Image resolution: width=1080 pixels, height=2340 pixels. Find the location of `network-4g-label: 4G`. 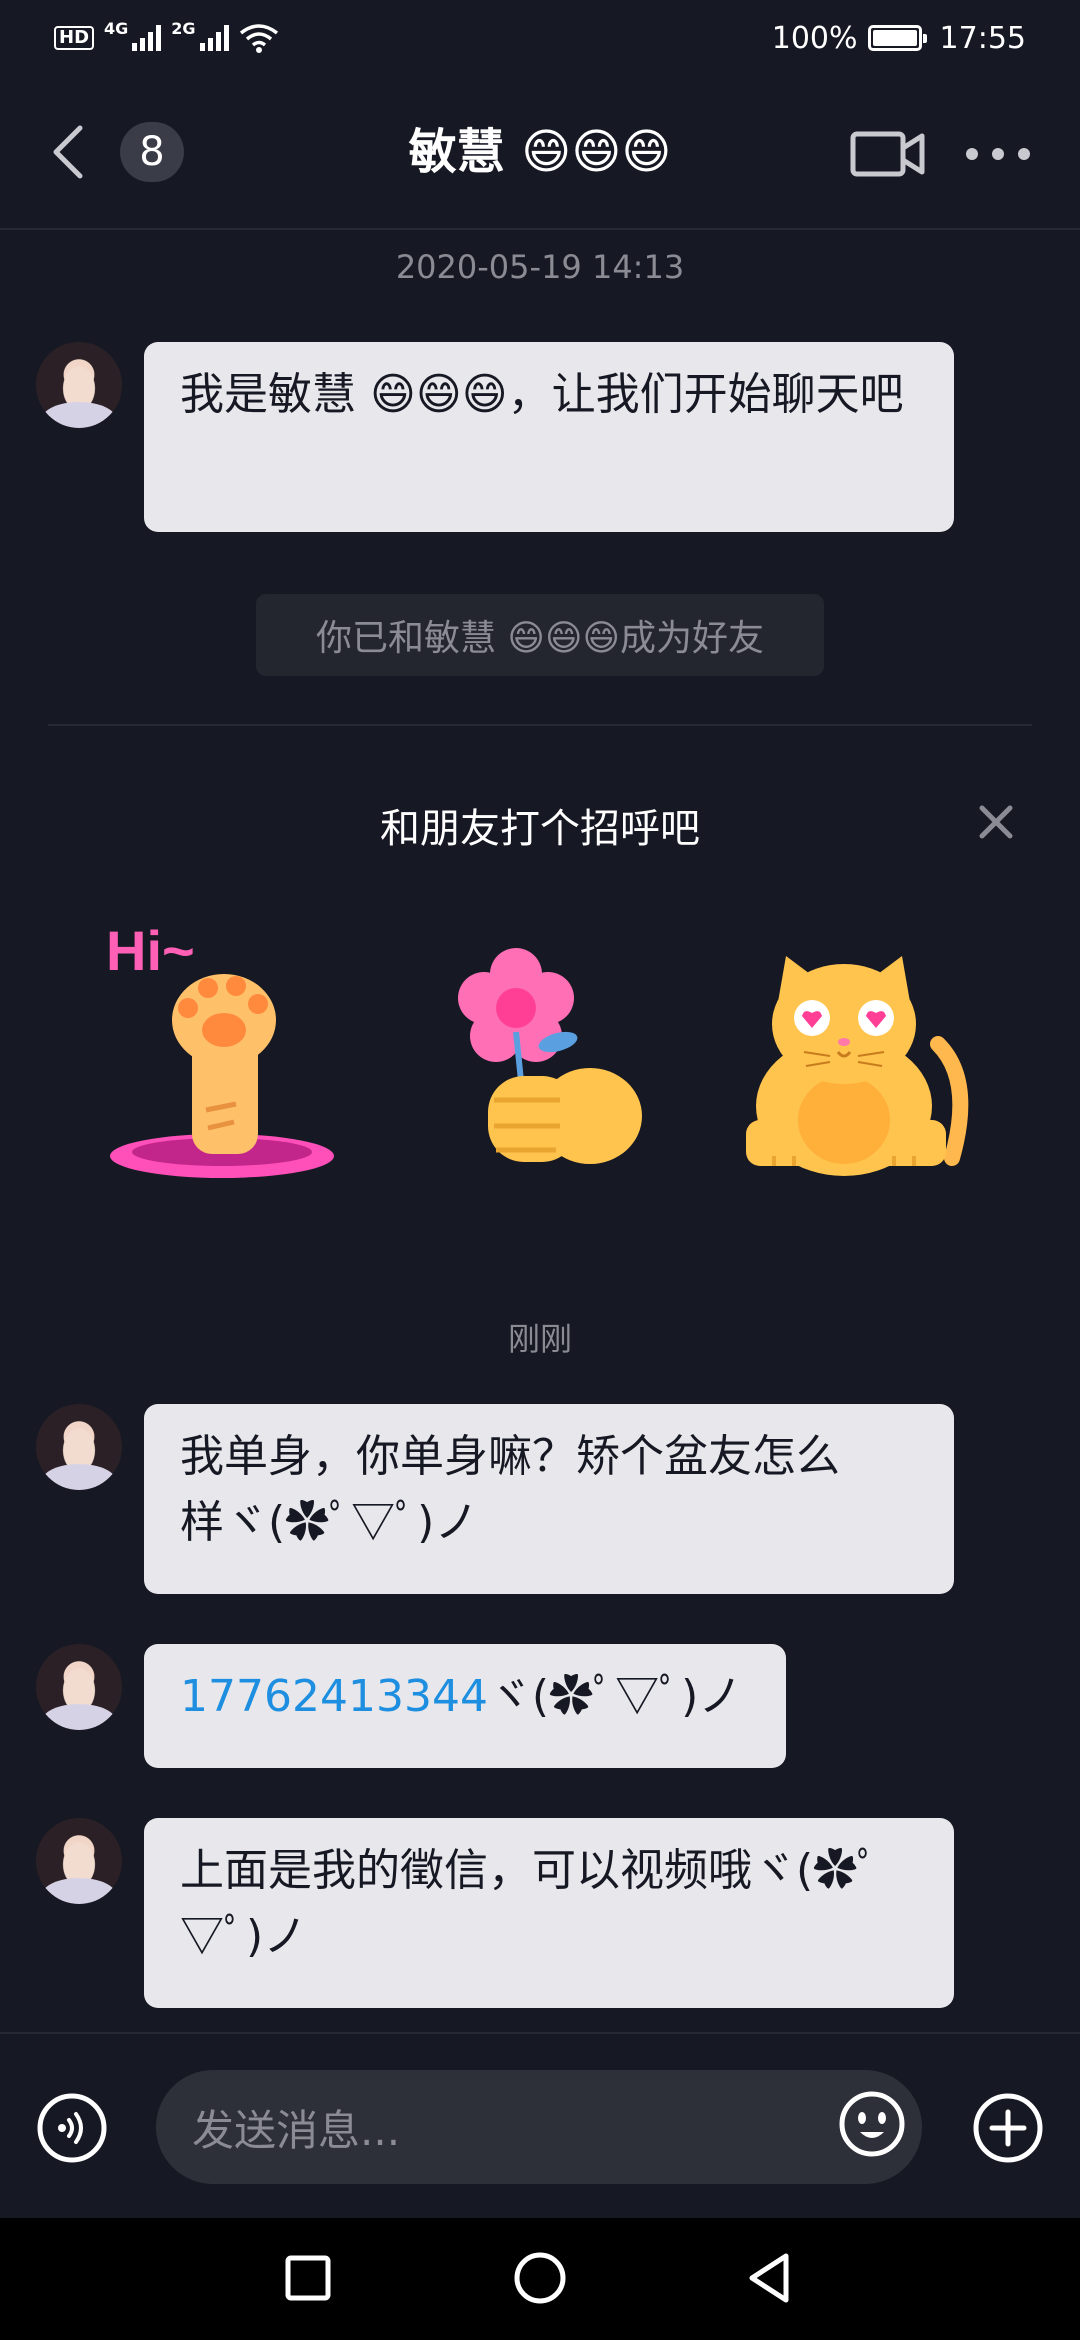

network-4g-label: 4G is located at coordinates (116, 28).